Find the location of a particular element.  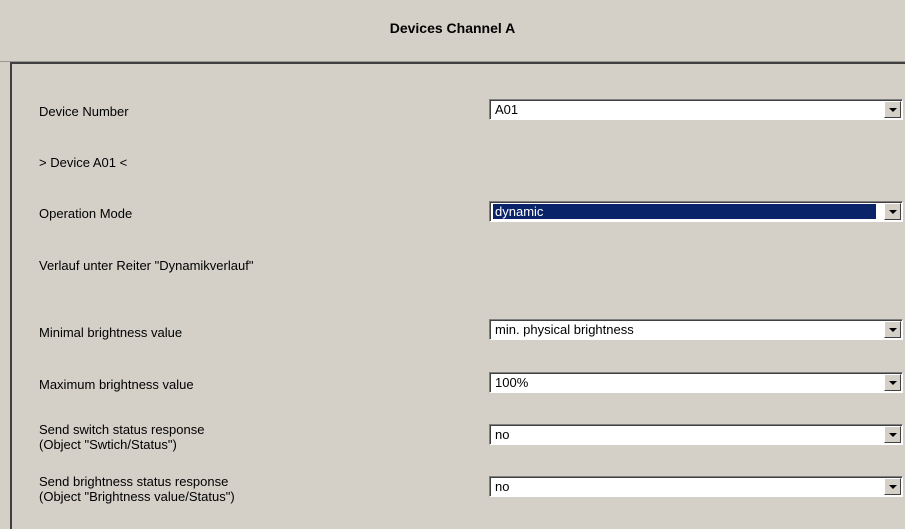

brightness-status-dropdown-button is located at coordinates (892, 486).